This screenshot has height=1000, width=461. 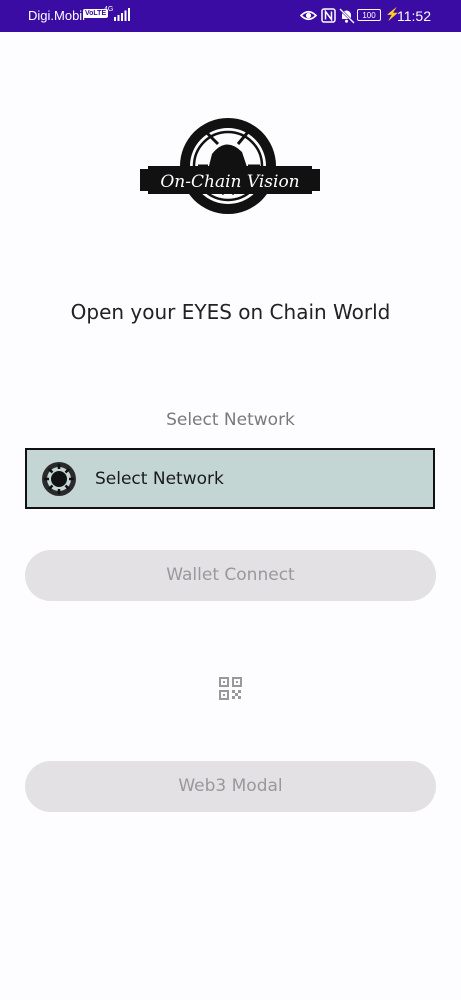 What do you see at coordinates (57, 15) in the screenshot?
I see `carrier-label: Digi.Mobil` at bounding box center [57, 15].